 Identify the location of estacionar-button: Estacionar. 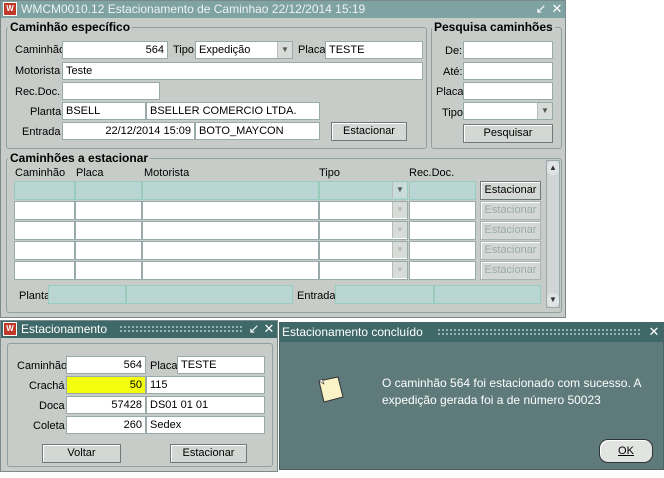
(369, 131).